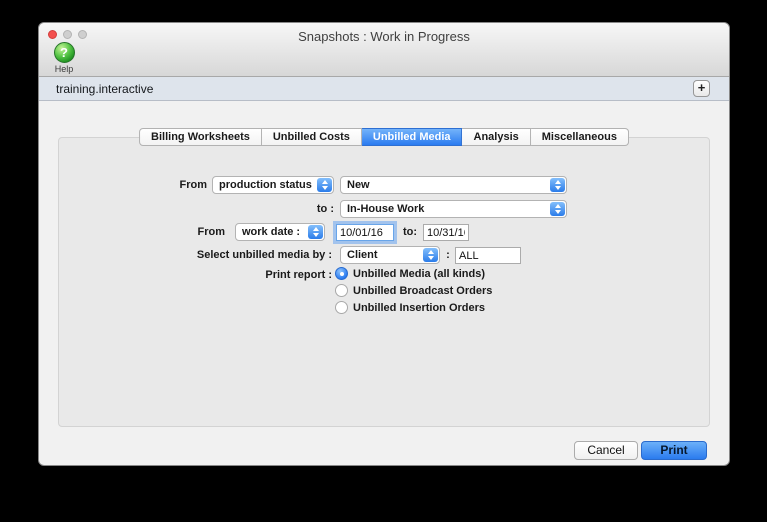  Describe the element at coordinates (579, 137) in the screenshot. I see `tab-miscellaneous: Miscellaneous` at that location.